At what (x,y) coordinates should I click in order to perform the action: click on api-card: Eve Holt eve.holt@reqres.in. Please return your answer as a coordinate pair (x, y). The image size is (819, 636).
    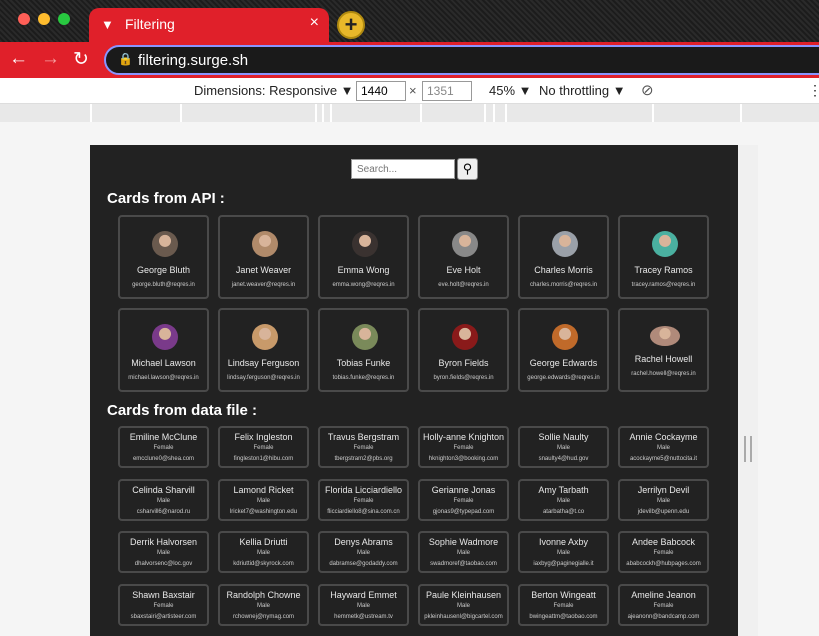
    Looking at the image, I should click on (463, 257).